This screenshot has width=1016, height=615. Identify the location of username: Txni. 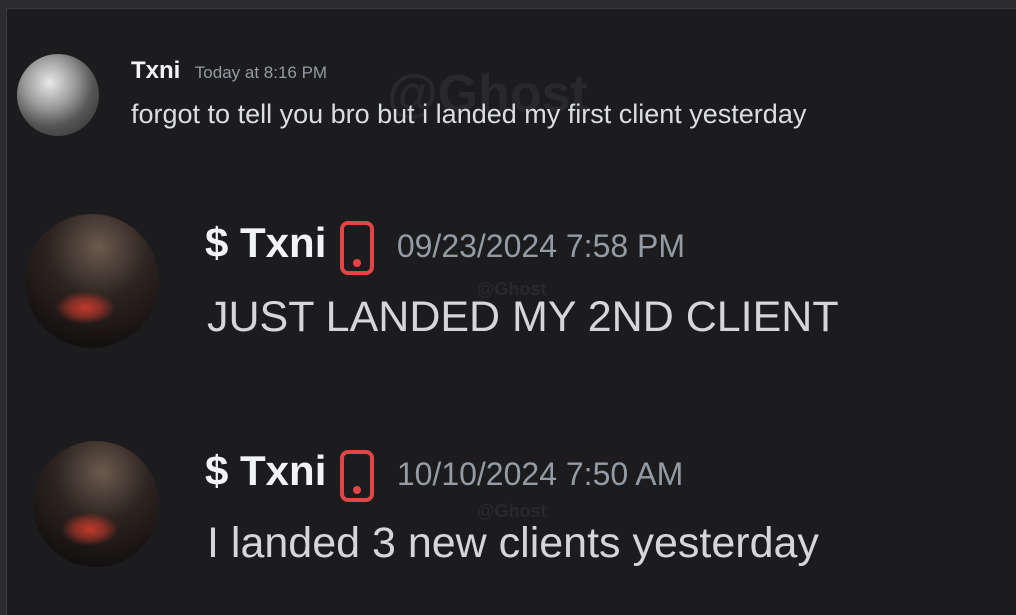
(155, 70).